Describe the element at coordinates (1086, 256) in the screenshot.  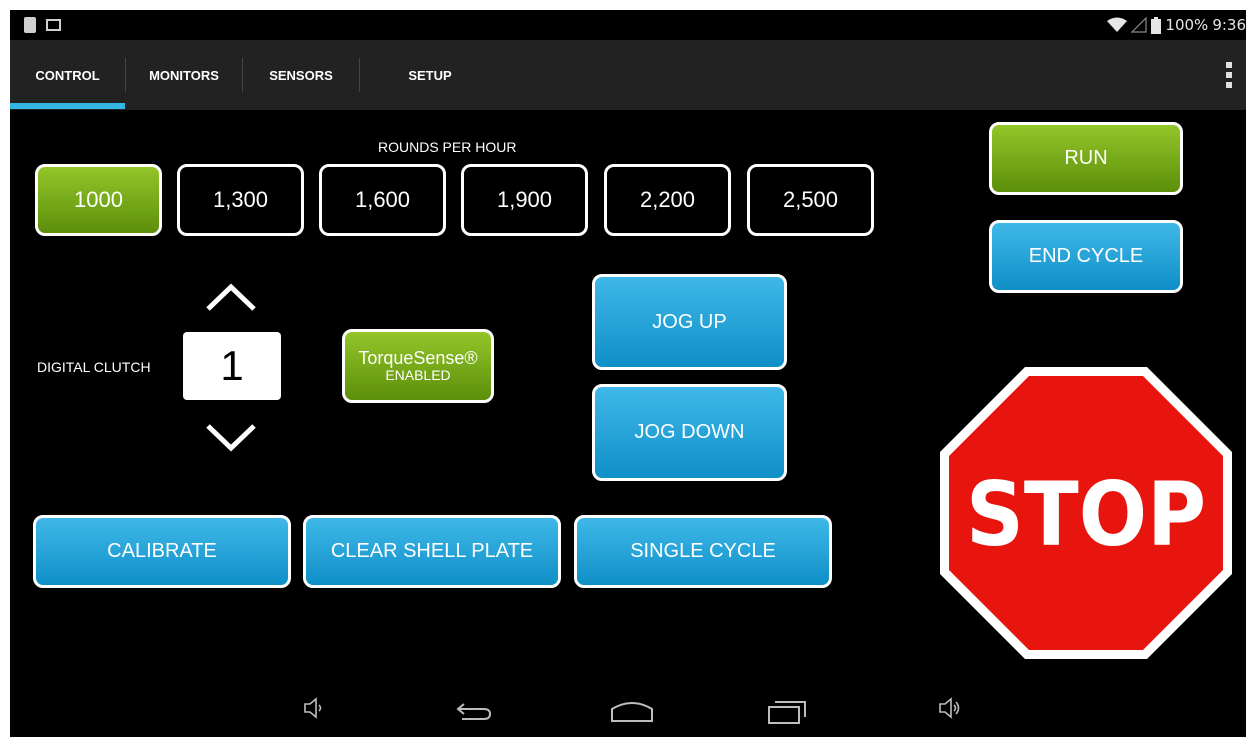
I see `end-cycle-button: END CYCLE` at that location.